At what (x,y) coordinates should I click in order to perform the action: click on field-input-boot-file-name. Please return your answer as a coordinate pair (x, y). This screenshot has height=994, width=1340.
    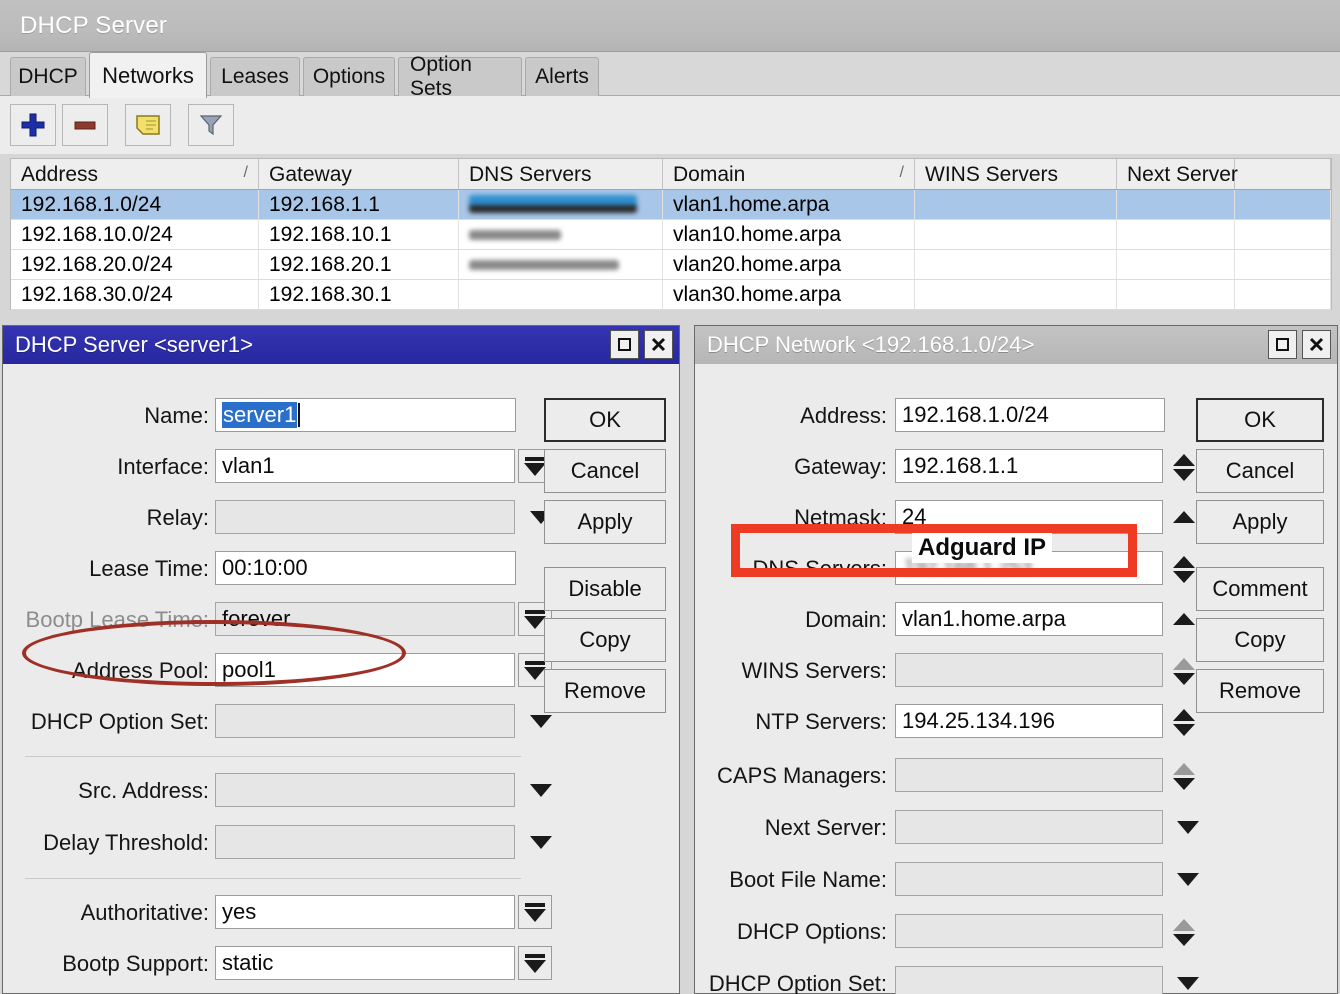
    Looking at the image, I should click on (1029, 879).